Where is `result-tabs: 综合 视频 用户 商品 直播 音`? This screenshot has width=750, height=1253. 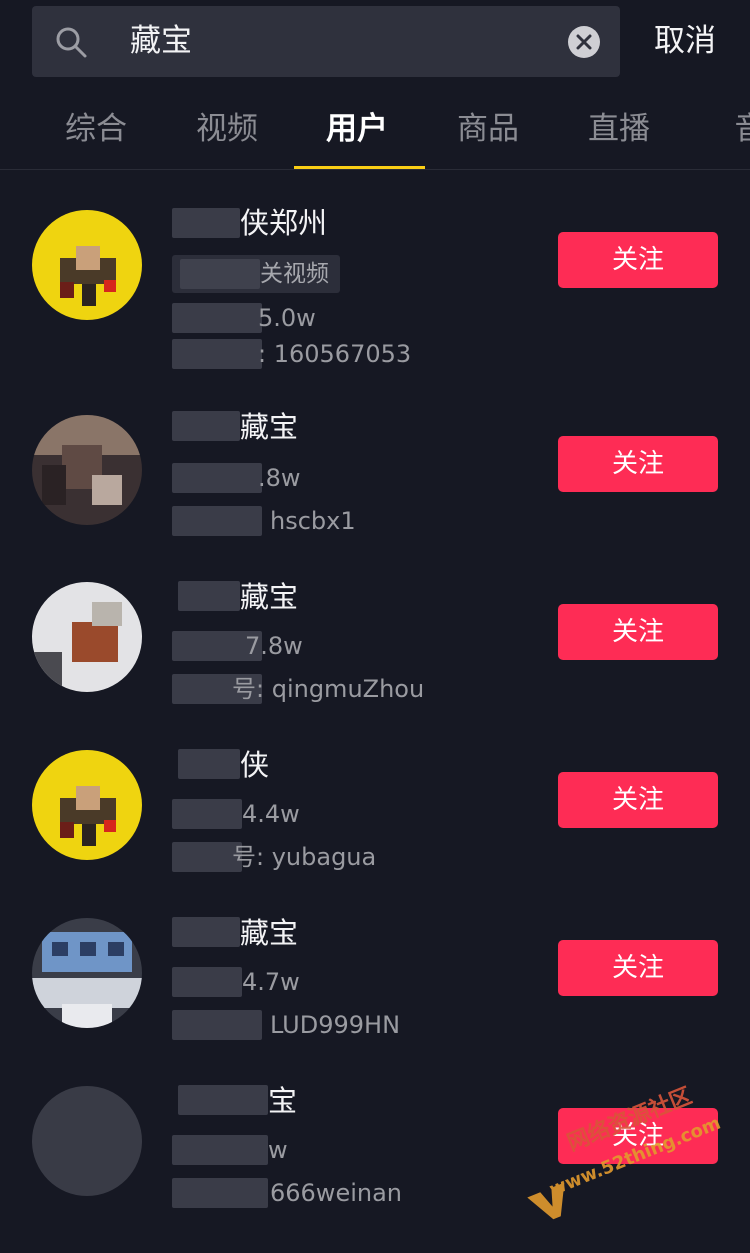 result-tabs: 综合 视频 用户 商品 直播 音 is located at coordinates (375, 133).